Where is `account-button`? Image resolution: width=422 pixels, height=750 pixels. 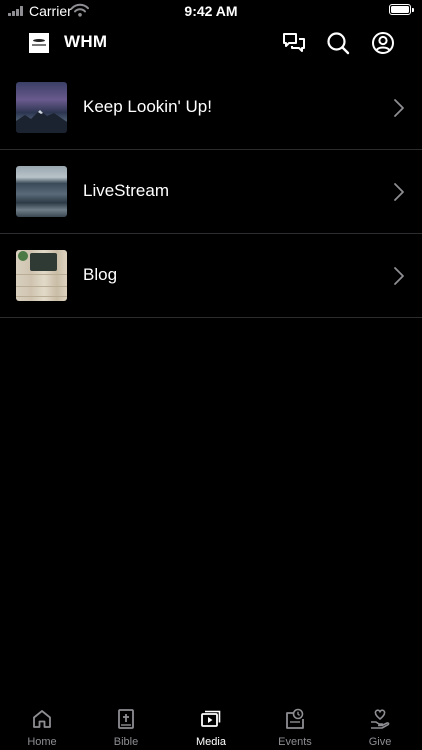 account-button is located at coordinates (383, 43).